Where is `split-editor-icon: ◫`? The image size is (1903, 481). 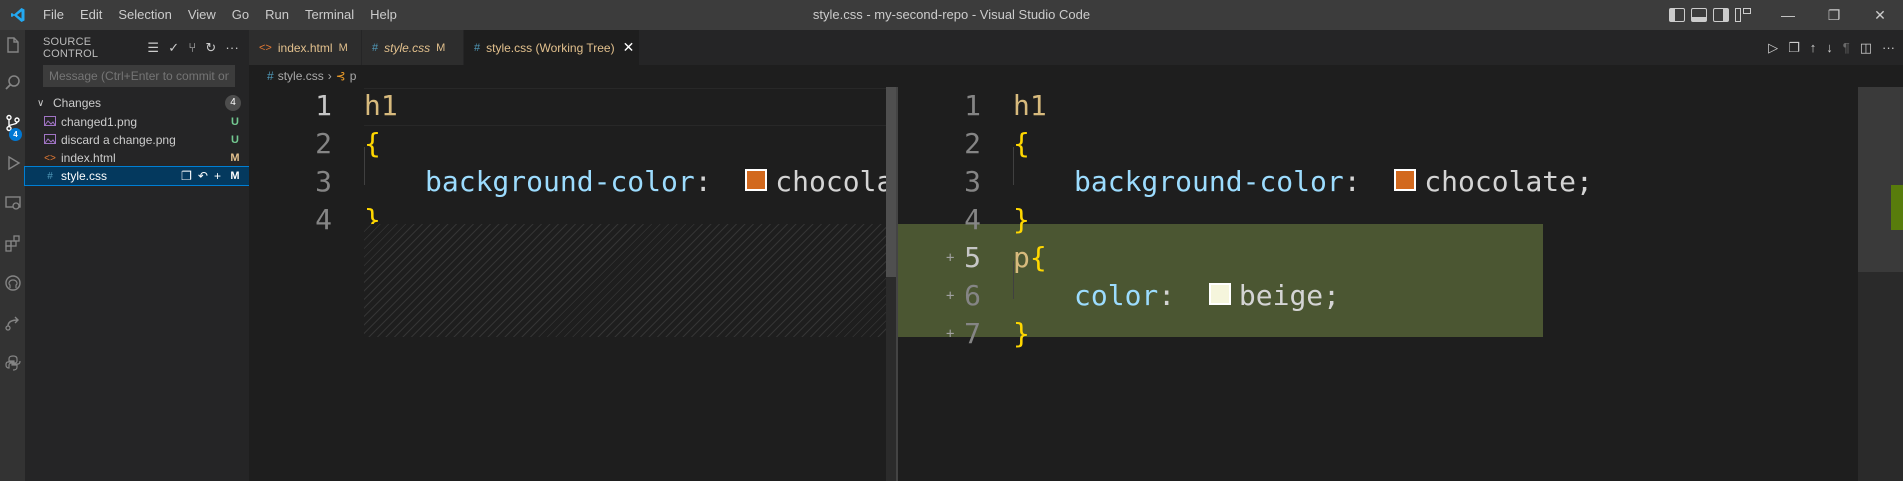 split-editor-icon: ◫ is located at coordinates (1866, 48).